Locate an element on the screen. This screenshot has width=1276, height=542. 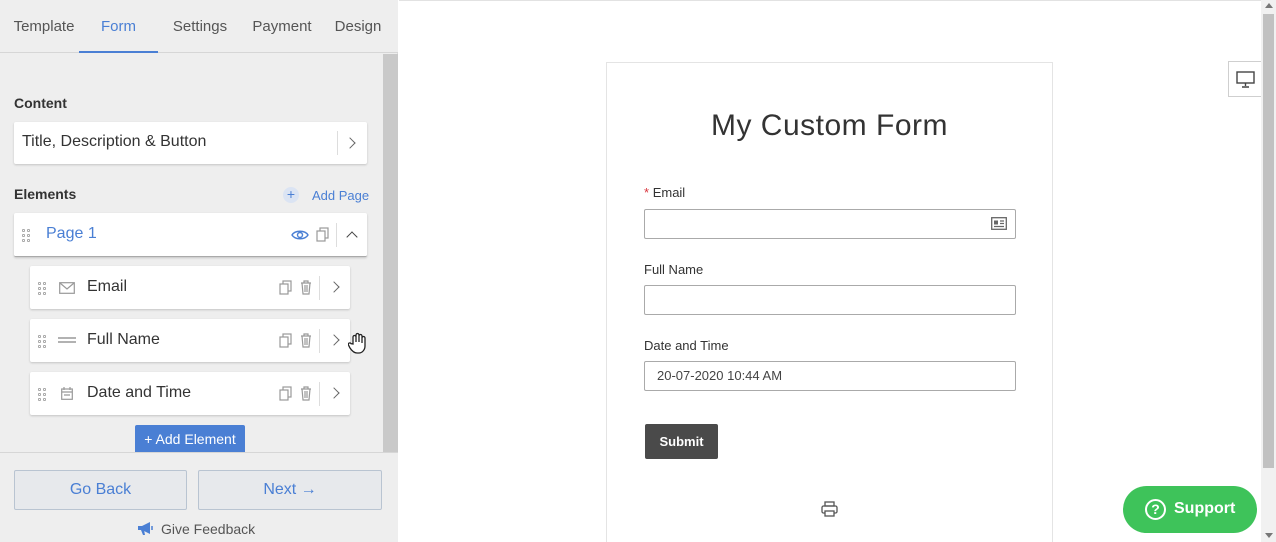
preview-scrollbar is located at coordinates (1268, 271).